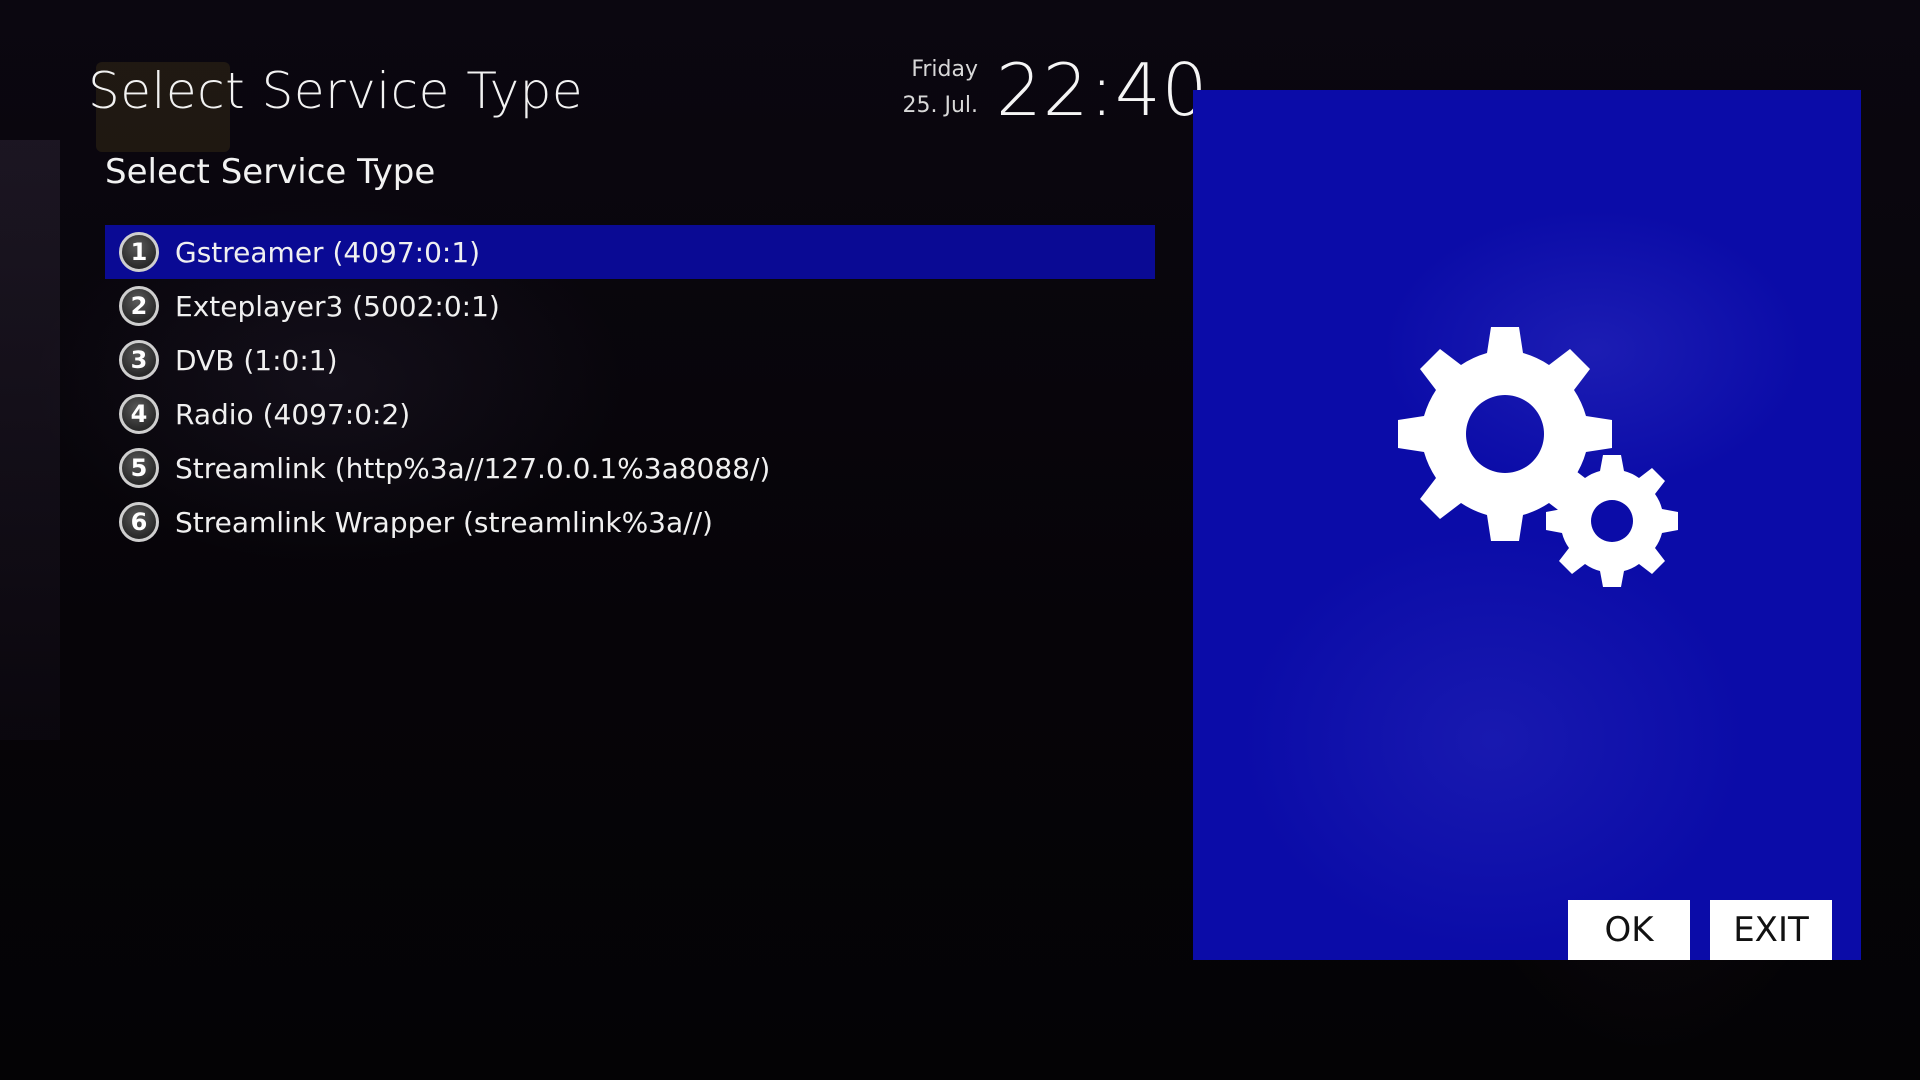 This screenshot has height=1080, width=1920. What do you see at coordinates (139, 252) in the screenshot?
I see `number-badge: 1` at bounding box center [139, 252].